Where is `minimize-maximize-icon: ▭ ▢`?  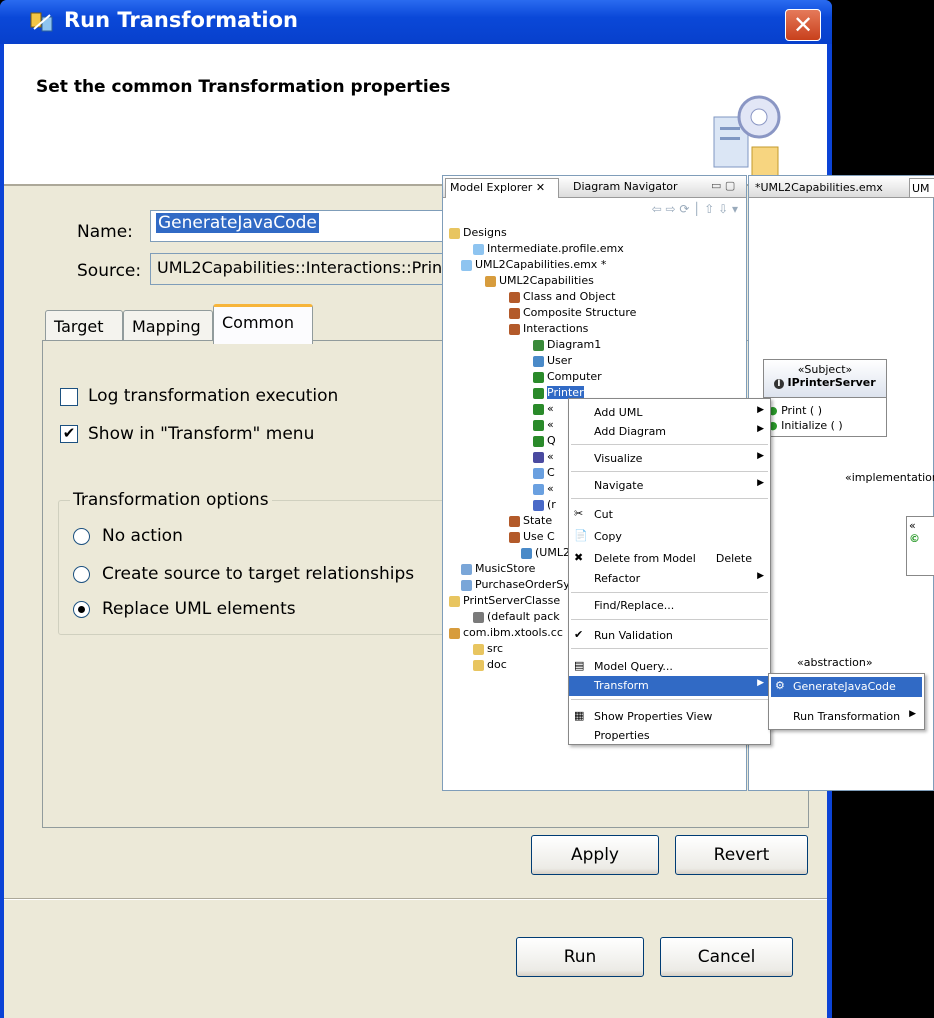
minimize-maximize-icon: ▭ ▢ is located at coordinates (723, 185).